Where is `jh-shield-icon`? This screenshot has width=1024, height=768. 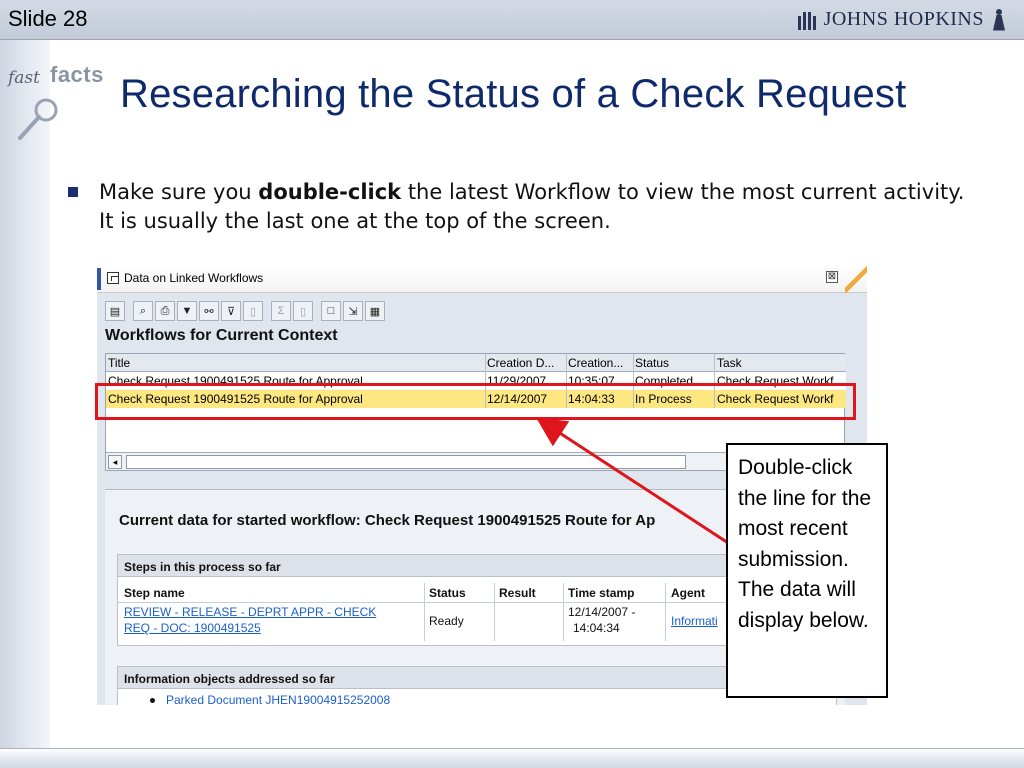
jh-shield-icon is located at coordinates (806, 20).